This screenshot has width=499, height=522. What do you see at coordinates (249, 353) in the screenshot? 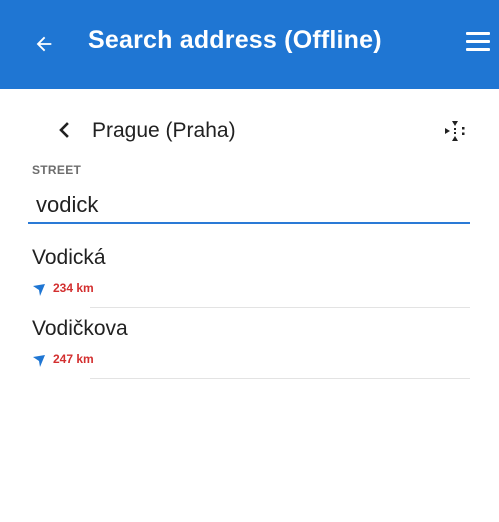
I see `result-item-vodickova: Vodičkova 247 km` at bounding box center [249, 353].